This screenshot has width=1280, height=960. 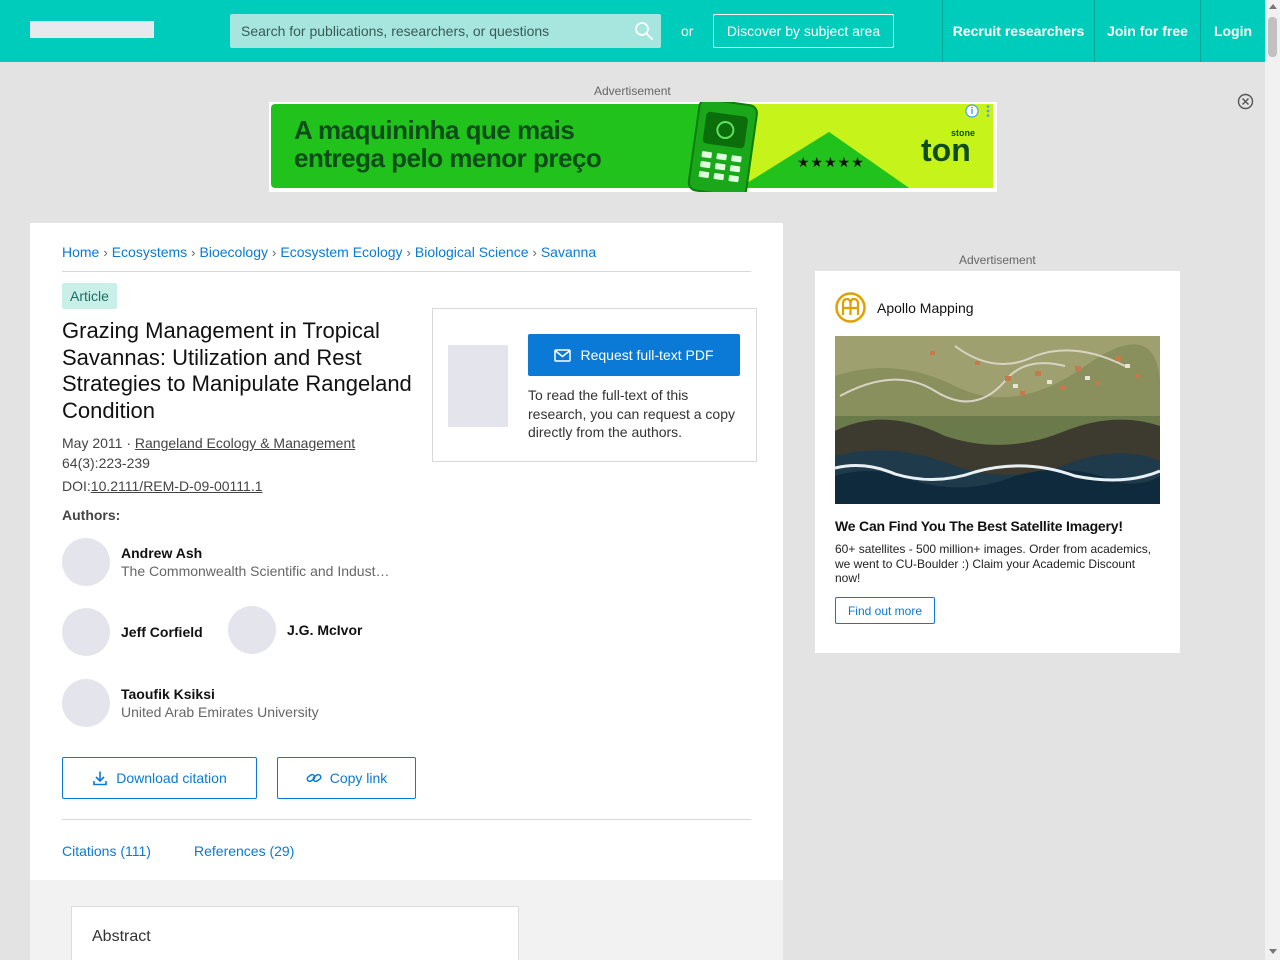 What do you see at coordinates (1273, 951) in the screenshot?
I see `scroll-down-arrow-icon` at bounding box center [1273, 951].